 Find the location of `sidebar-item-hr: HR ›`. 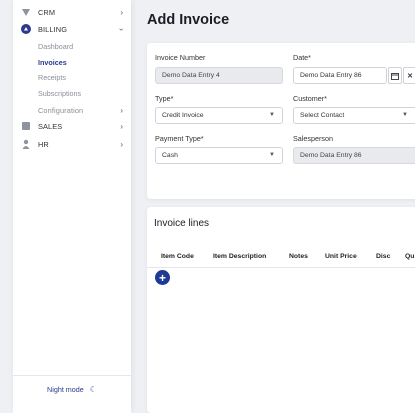

sidebar-item-hr: HR › is located at coordinates (72, 144).